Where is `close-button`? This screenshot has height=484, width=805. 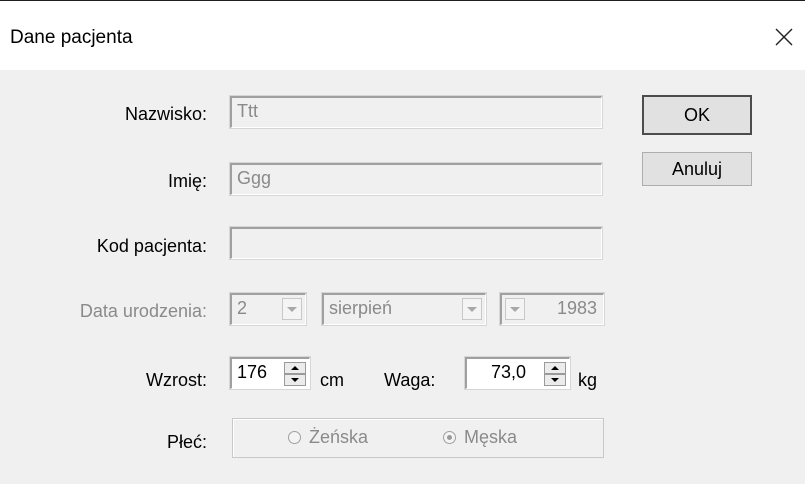
close-button is located at coordinates (784, 37).